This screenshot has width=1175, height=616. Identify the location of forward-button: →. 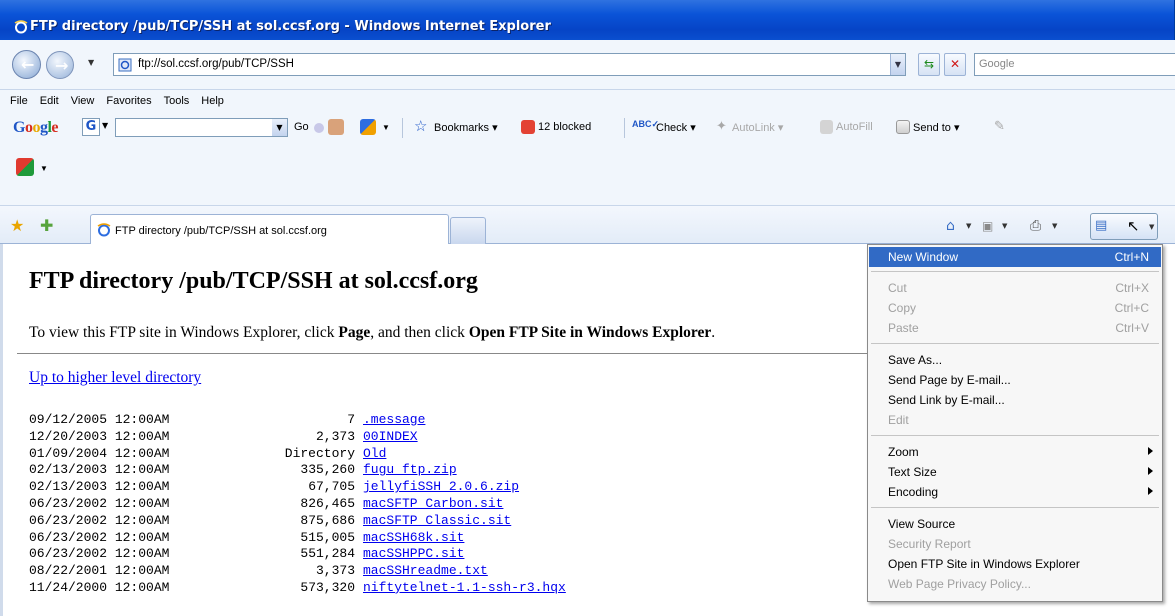
(60, 65).